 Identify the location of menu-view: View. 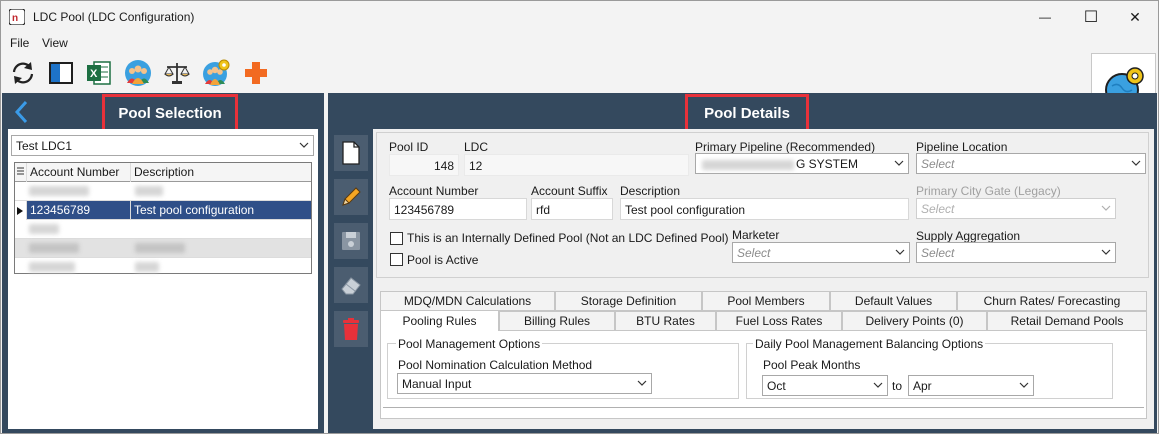
(55, 43).